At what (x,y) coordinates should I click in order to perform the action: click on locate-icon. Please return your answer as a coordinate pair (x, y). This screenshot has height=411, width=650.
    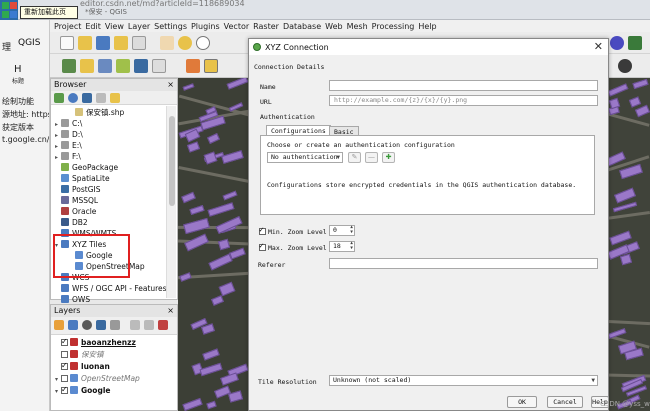
    Looking at the image, I should click on (625, 66).